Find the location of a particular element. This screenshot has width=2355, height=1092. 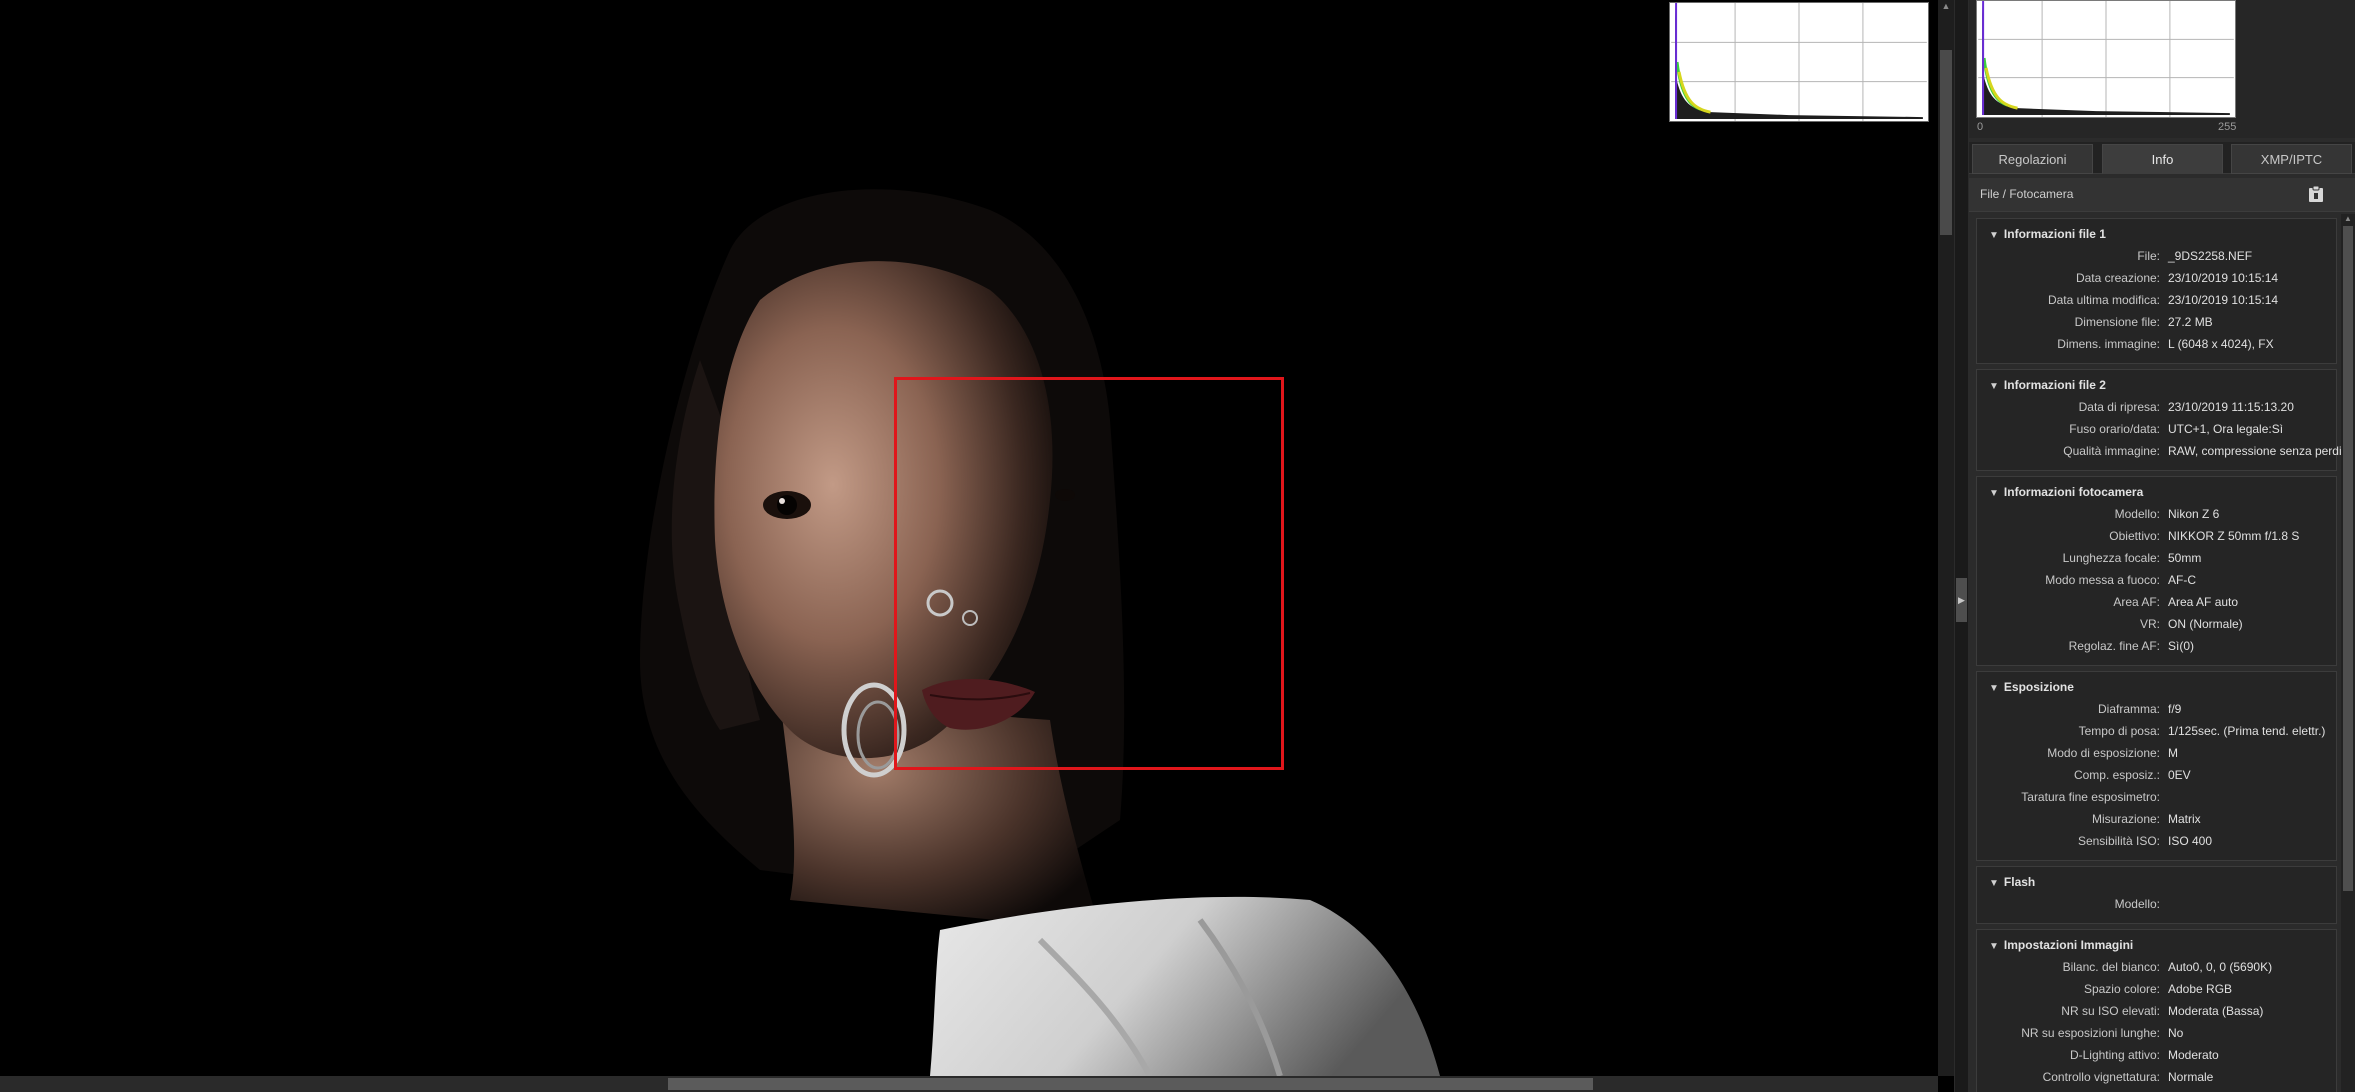

info-row-value: 27.2 MB is located at coordinates (2190, 322).